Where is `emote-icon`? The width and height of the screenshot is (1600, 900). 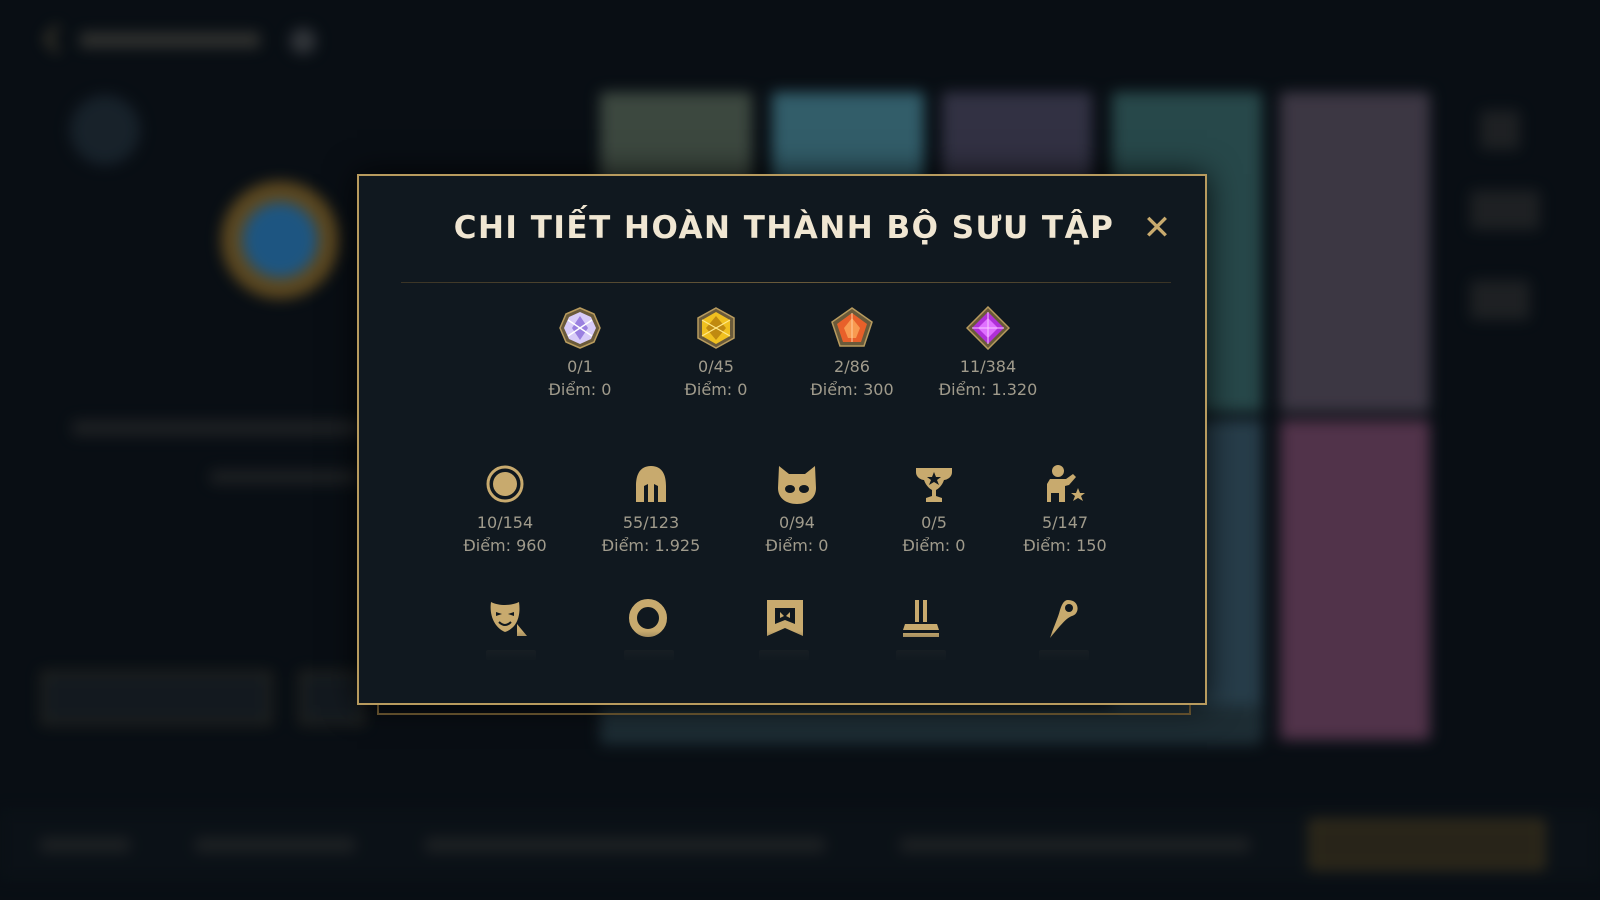 emote-icon is located at coordinates (1065, 484).